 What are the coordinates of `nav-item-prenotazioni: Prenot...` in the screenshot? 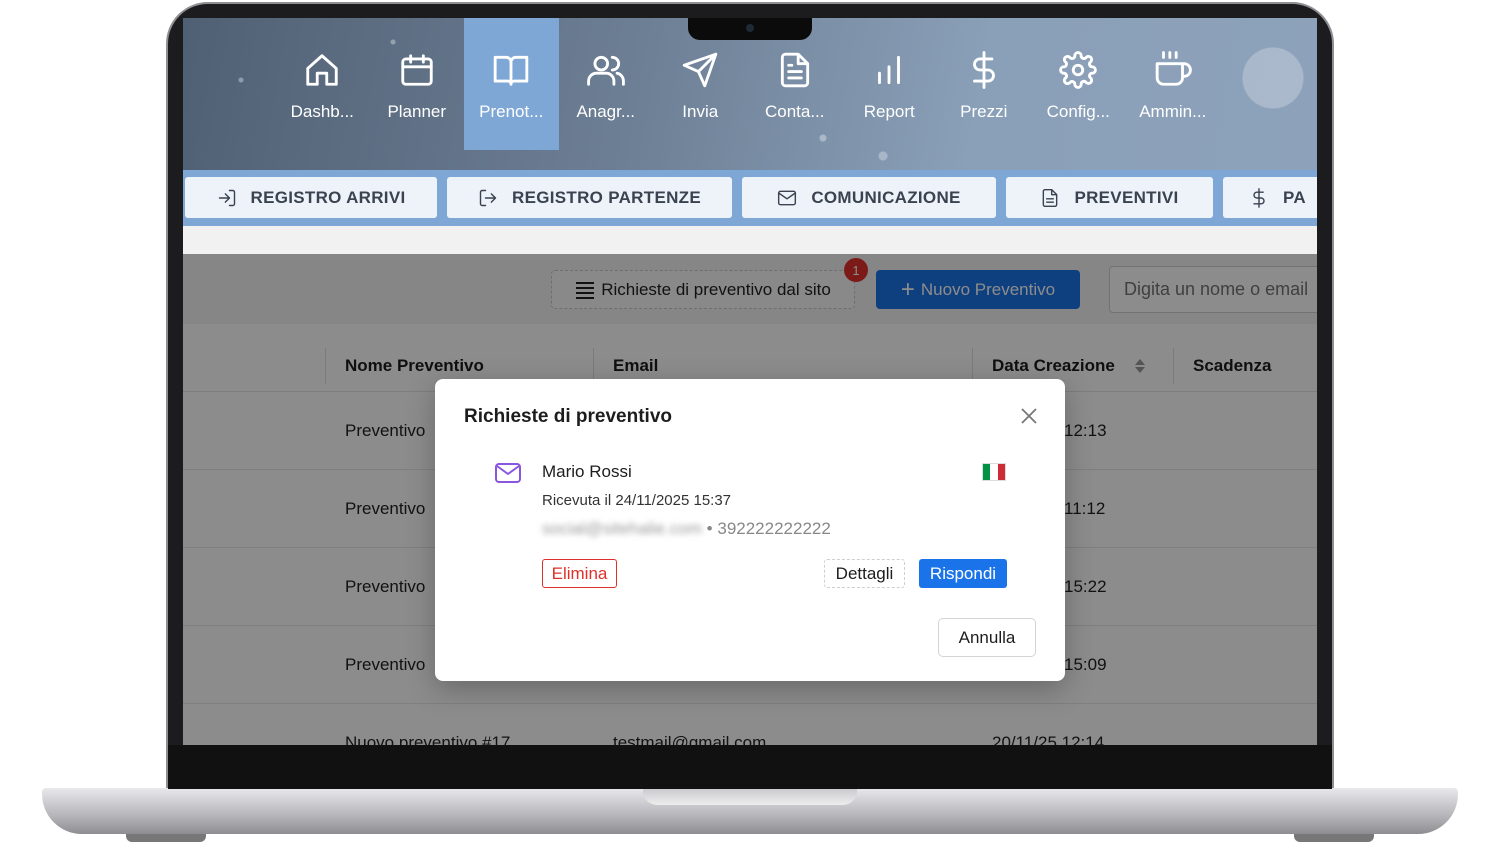 It's located at (511, 84).